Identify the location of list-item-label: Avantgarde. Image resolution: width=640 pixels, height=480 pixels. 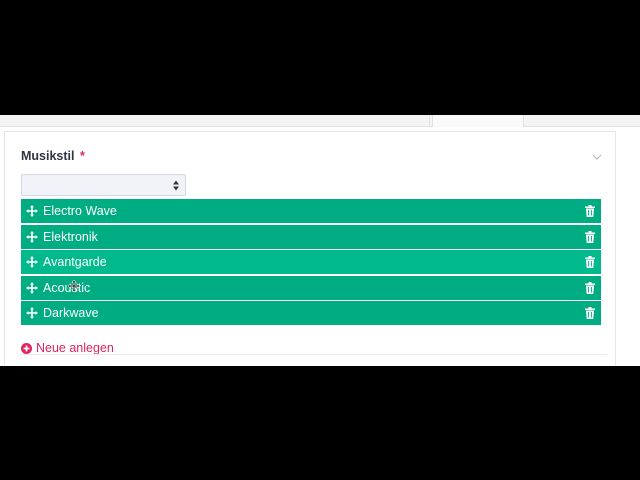
(75, 262).